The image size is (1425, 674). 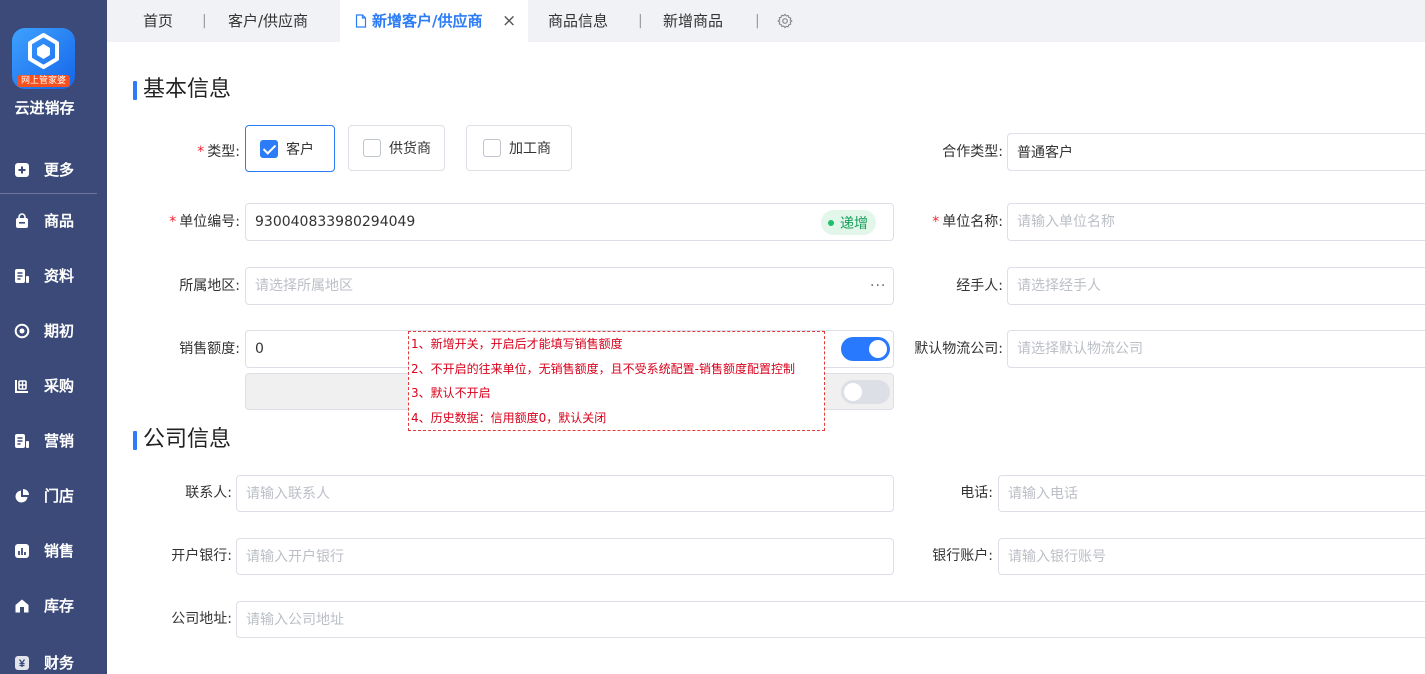 I want to click on region-label: 所属地区:, so click(x=209, y=286).